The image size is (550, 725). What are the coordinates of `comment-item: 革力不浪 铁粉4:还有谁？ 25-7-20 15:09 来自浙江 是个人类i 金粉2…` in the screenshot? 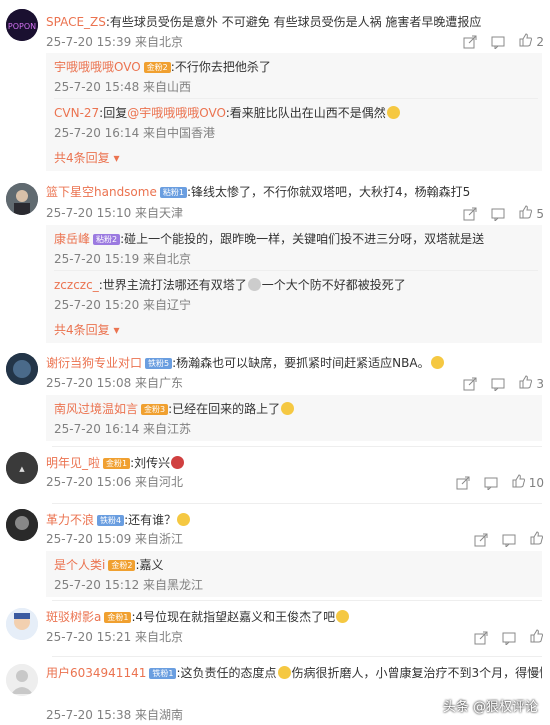 It's located at (275, 553).